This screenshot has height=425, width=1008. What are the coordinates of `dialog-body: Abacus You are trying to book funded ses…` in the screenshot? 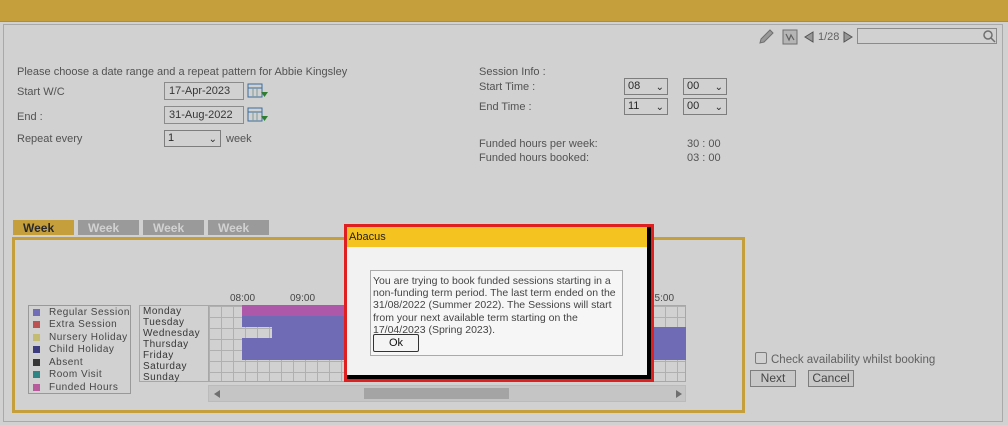 It's located at (497, 301).